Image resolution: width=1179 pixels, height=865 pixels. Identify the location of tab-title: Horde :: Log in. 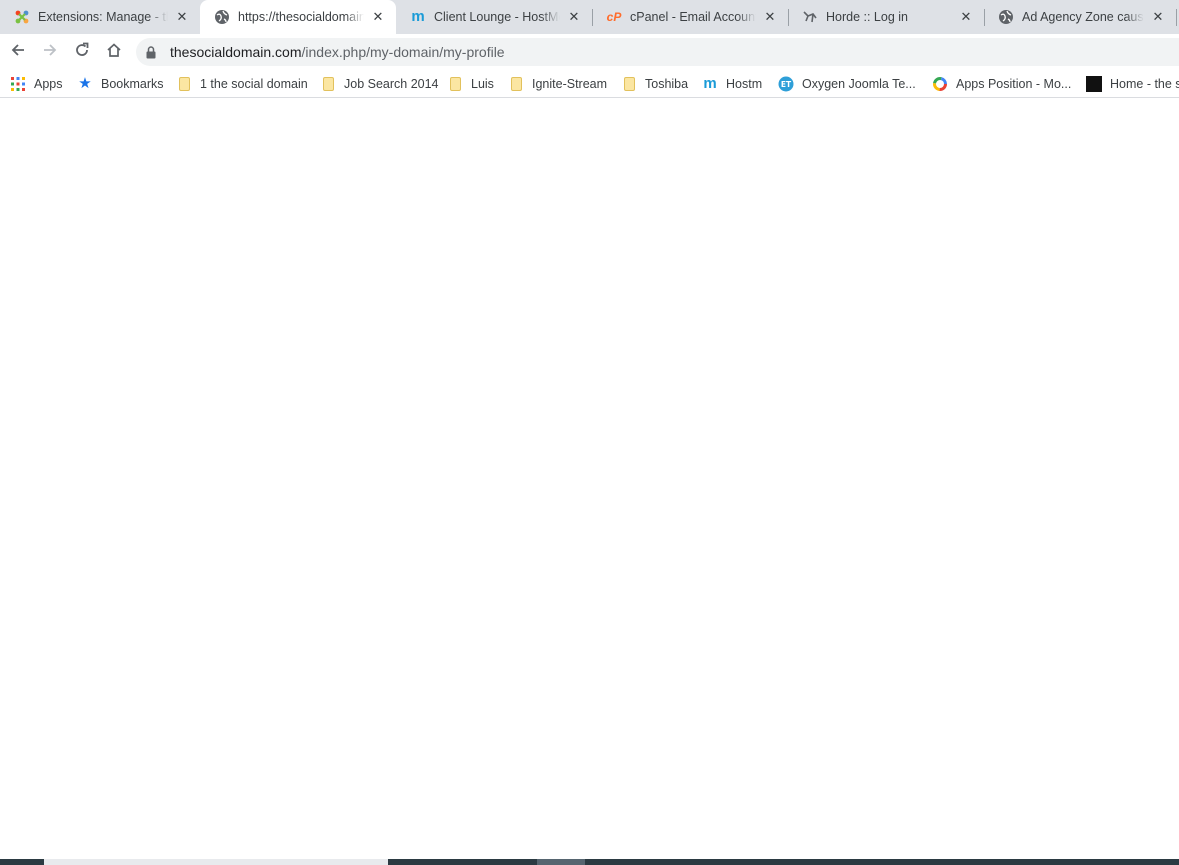
(867, 17).